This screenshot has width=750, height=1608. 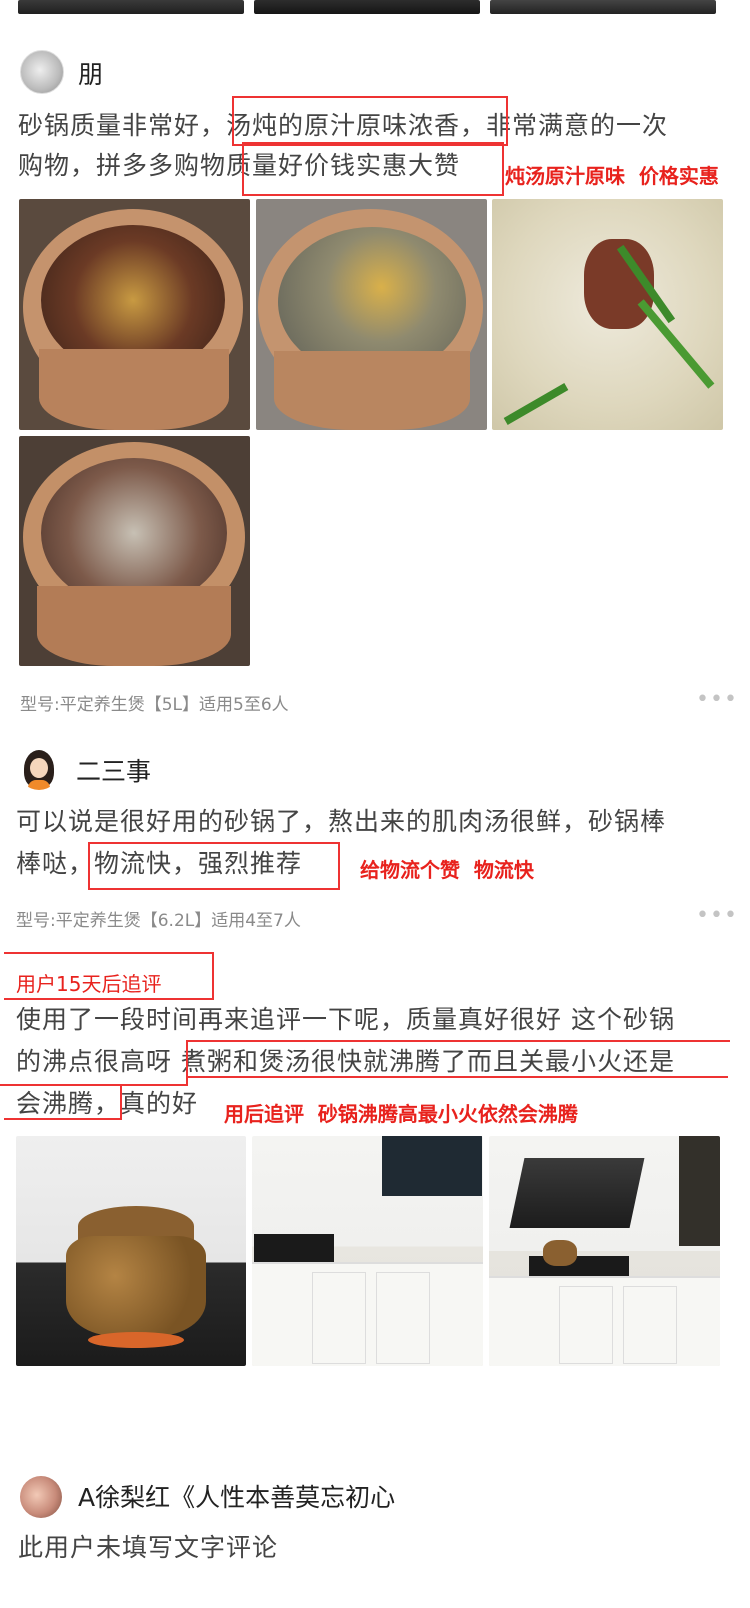 I want to click on stove, so click(x=294, y=1248).